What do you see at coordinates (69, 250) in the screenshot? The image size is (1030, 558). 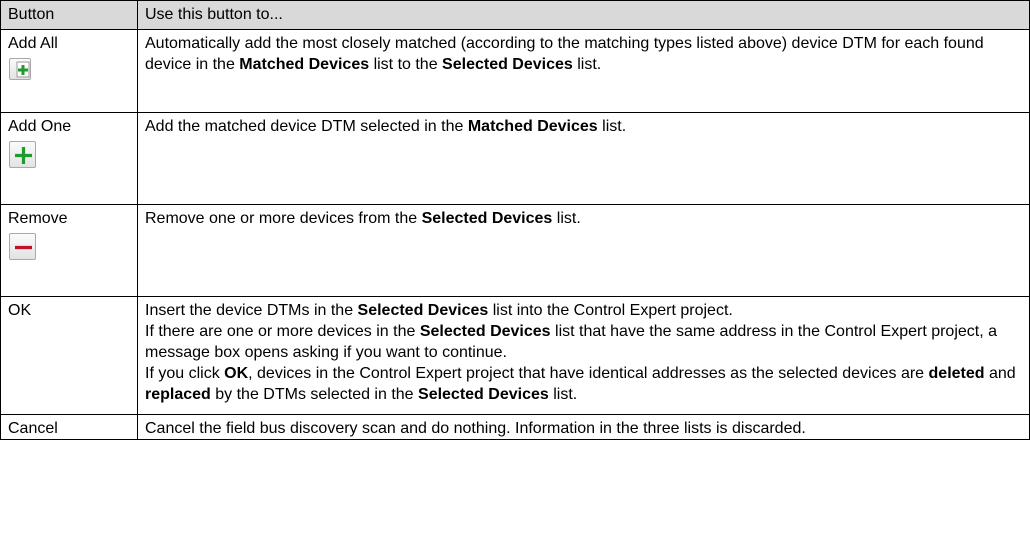 I see `button-cell: Remove` at bounding box center [69, 250].